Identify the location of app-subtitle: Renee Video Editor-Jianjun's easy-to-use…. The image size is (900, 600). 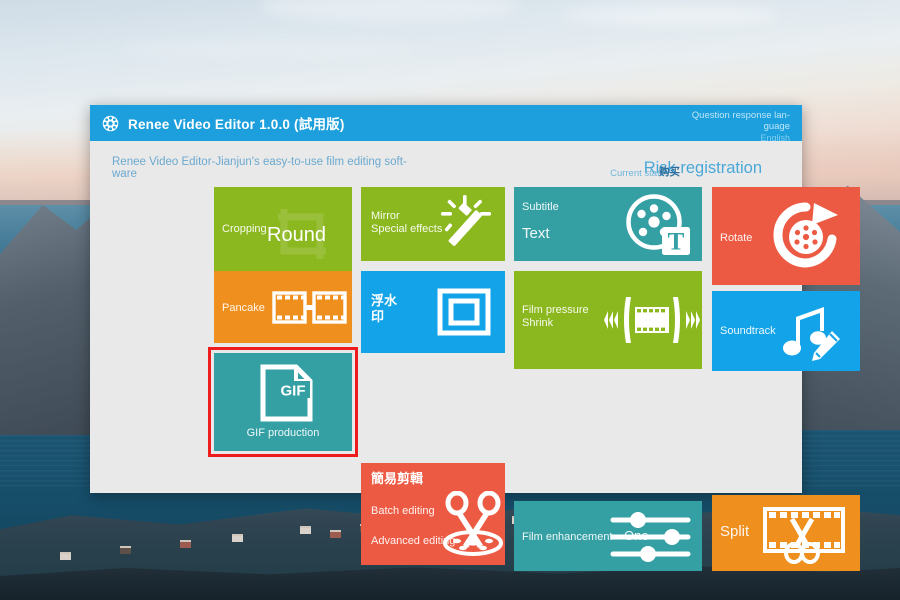
(259, 168).